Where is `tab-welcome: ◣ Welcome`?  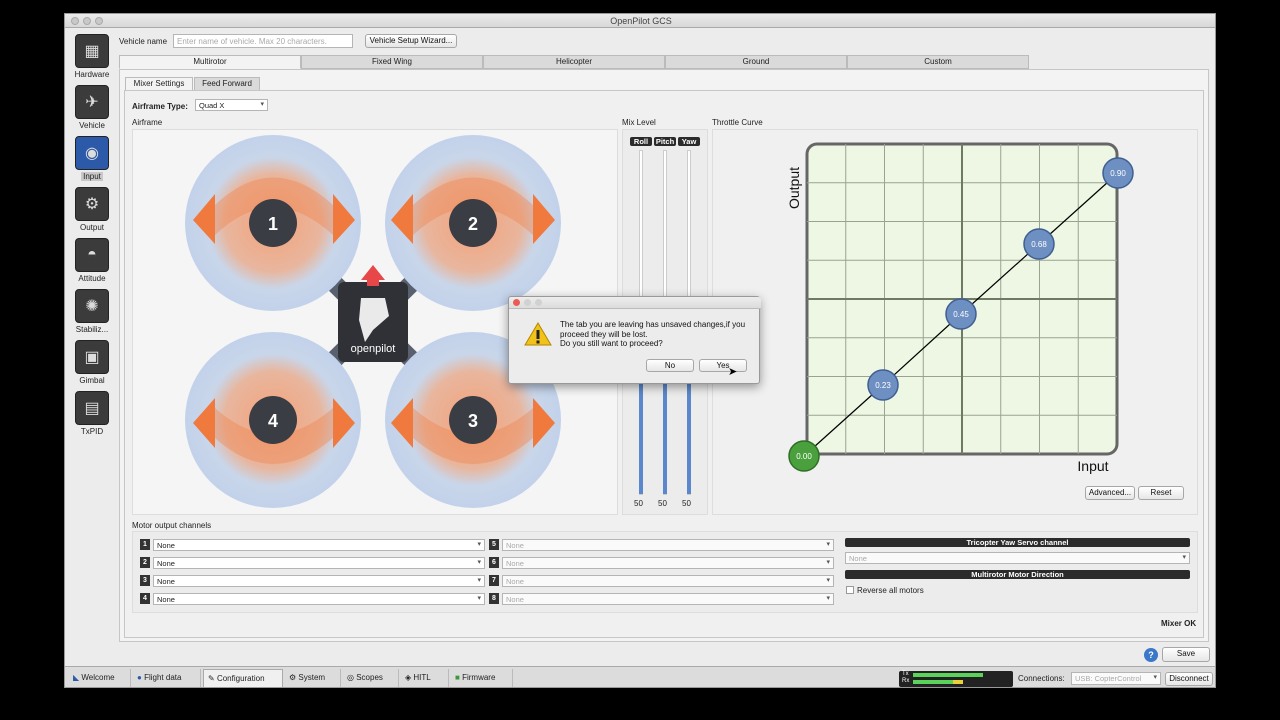
tab-welcome: ◣ Welcome is located at coordinates (100, 678).